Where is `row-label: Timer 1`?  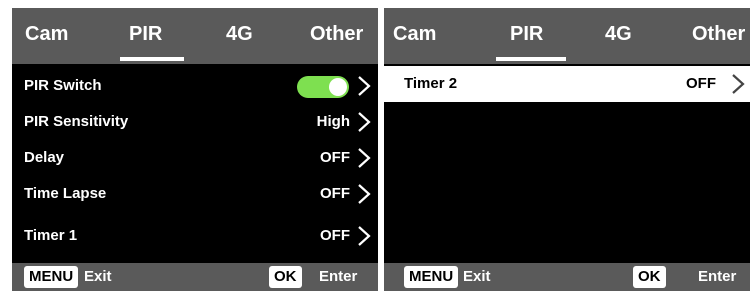
row-label: Timer 1 is located at coordinates (51, 235).